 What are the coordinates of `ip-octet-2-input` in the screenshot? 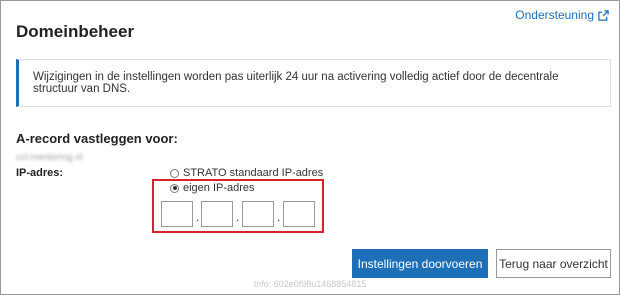 It's located at (217, 214).